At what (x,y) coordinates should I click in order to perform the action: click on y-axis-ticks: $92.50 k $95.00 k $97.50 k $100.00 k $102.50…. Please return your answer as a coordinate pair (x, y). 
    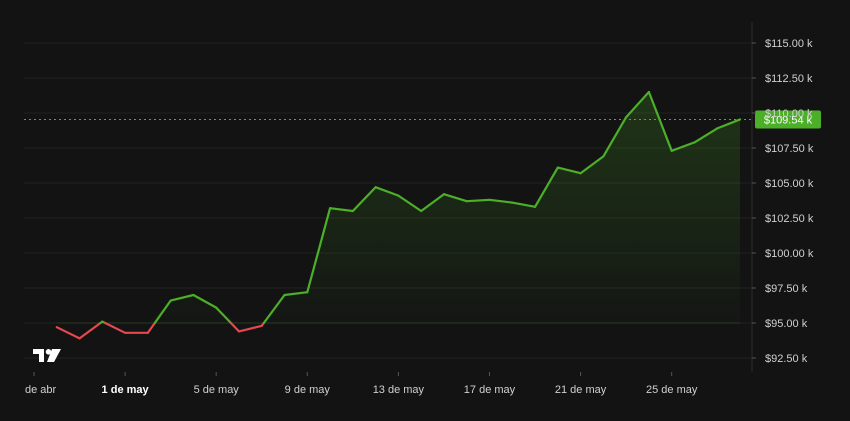
    Looking at the image, I should click on (783, 201).